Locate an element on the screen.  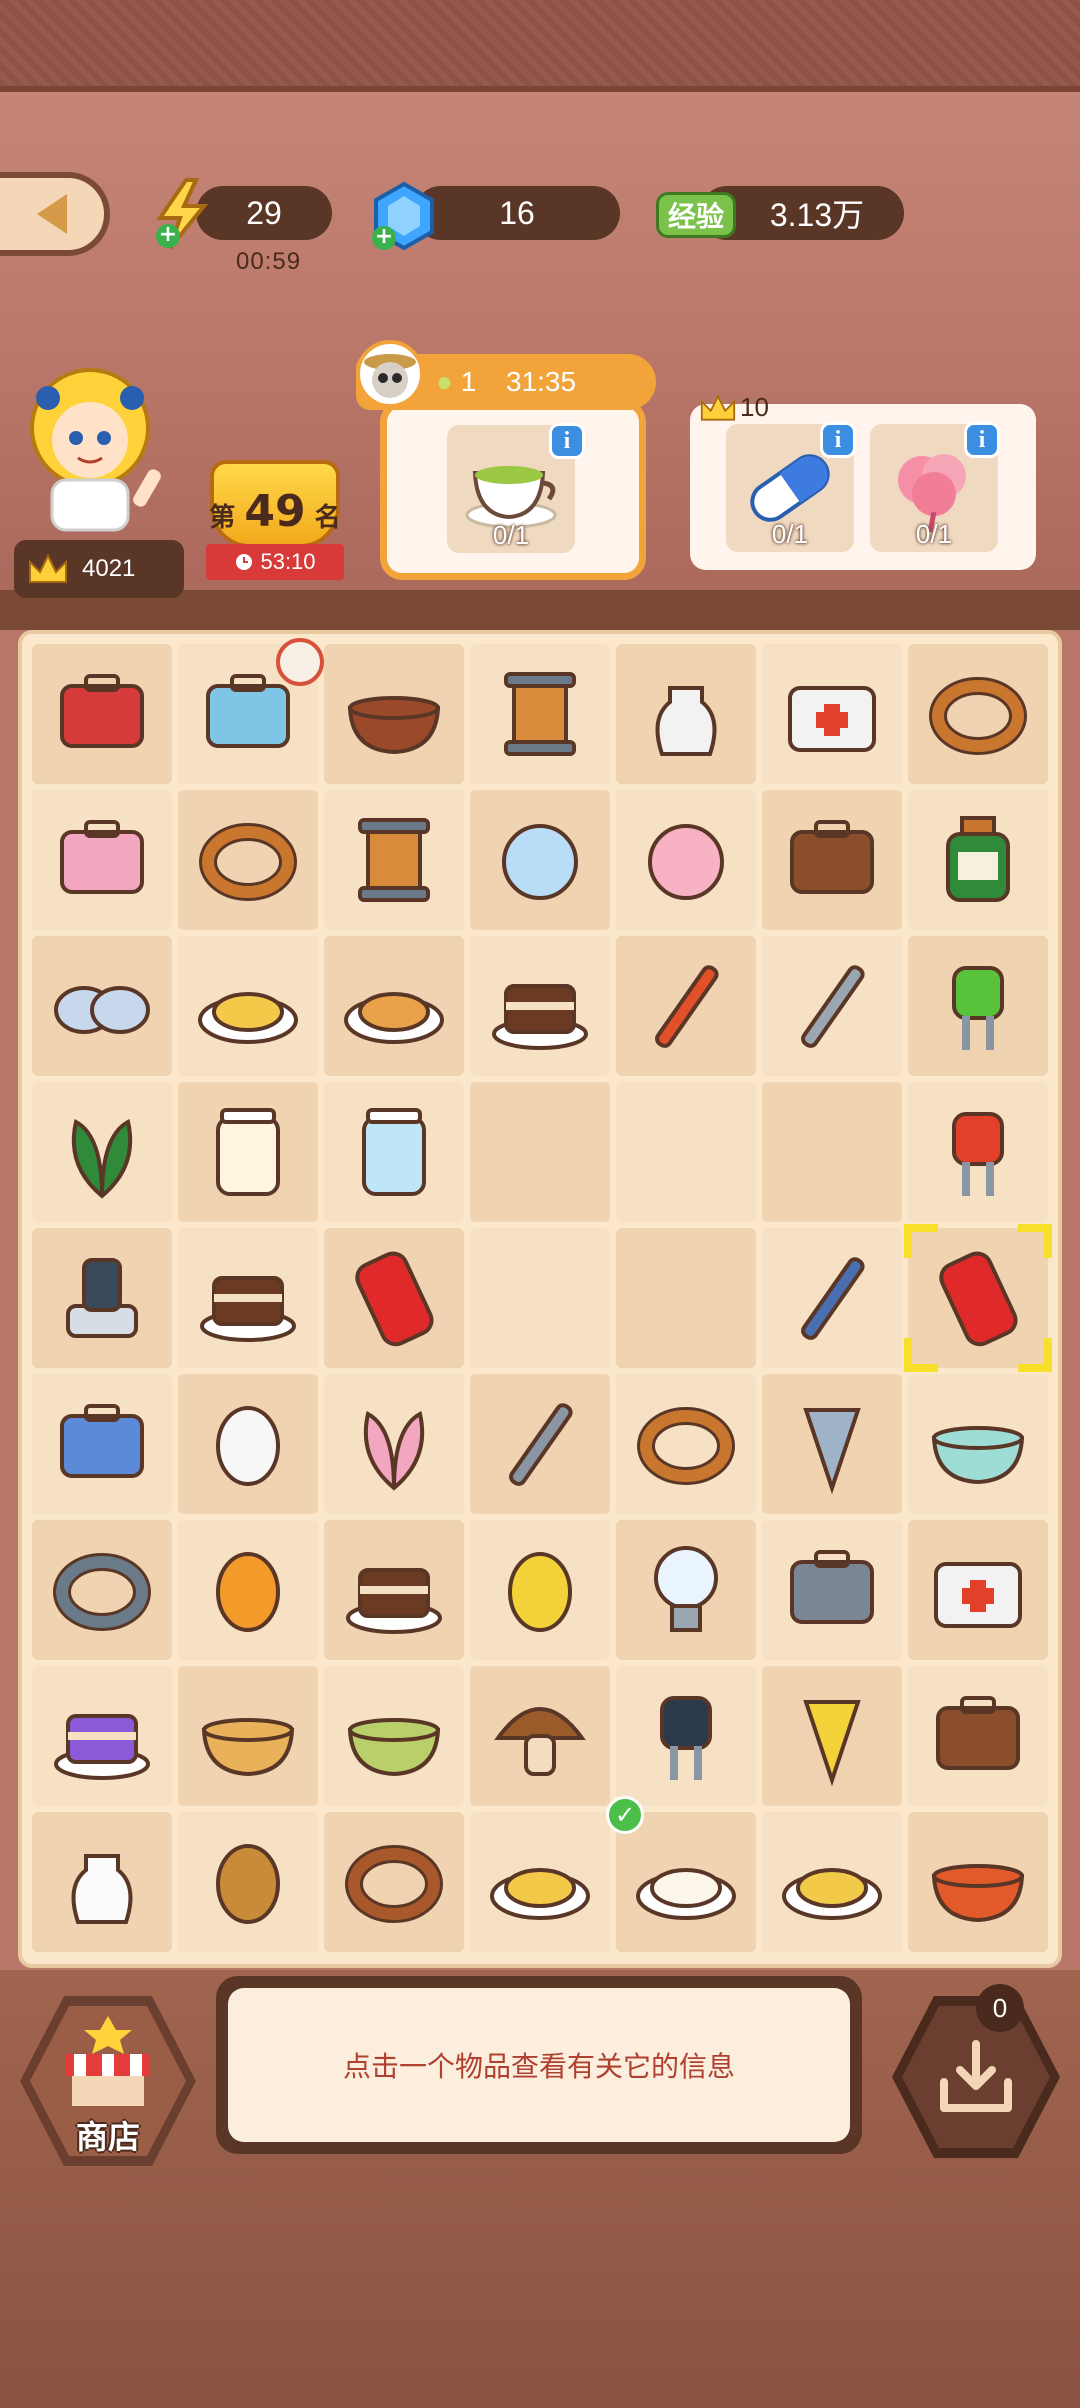
gloves-icon is located at coordinates (978, 1733).